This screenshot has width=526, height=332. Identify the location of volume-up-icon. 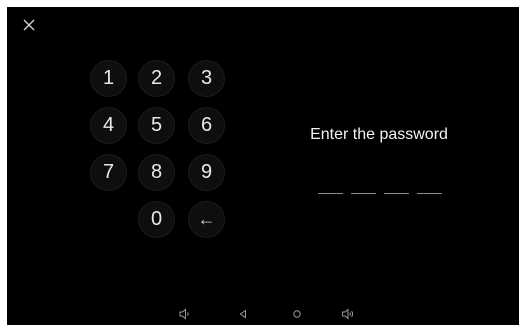
(348, 314).